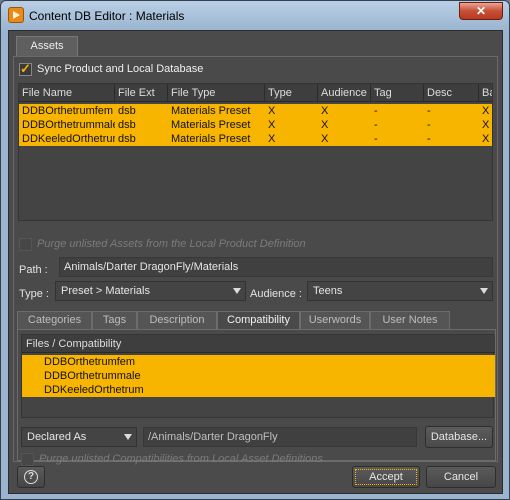 This screenshot has height=500, width=510. I want to click on sync-label: Sync Product and Local Database, so click(120, 69).